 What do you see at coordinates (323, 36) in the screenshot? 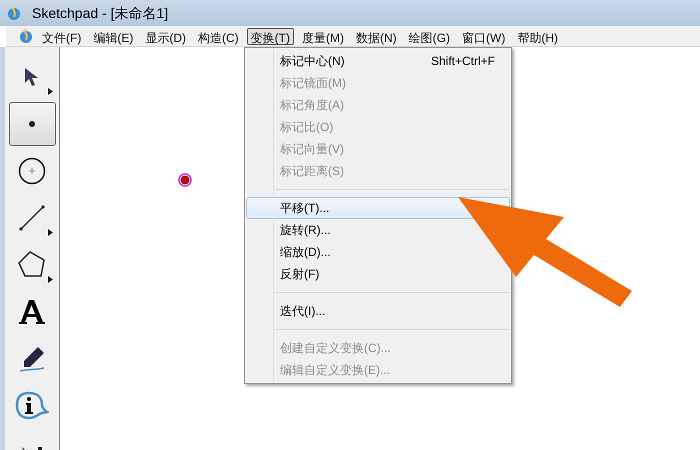
I see `menu-bar-item: 度量(M)` at bounding box center [323, 36].